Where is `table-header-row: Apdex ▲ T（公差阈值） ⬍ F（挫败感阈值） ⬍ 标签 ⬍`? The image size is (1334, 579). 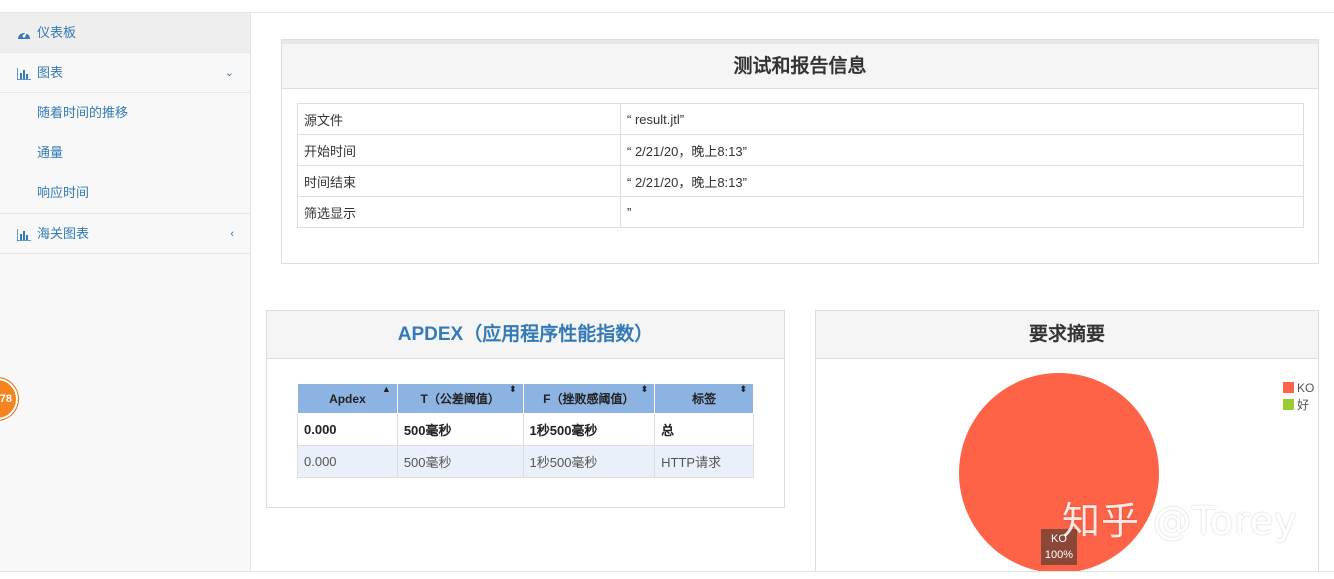 table-header-row: Apdex ▲ T（公差阈值） ⬍ F（挫败感阈值） ⬍ 标签 ⬍ is located at coordinates (525, 398).